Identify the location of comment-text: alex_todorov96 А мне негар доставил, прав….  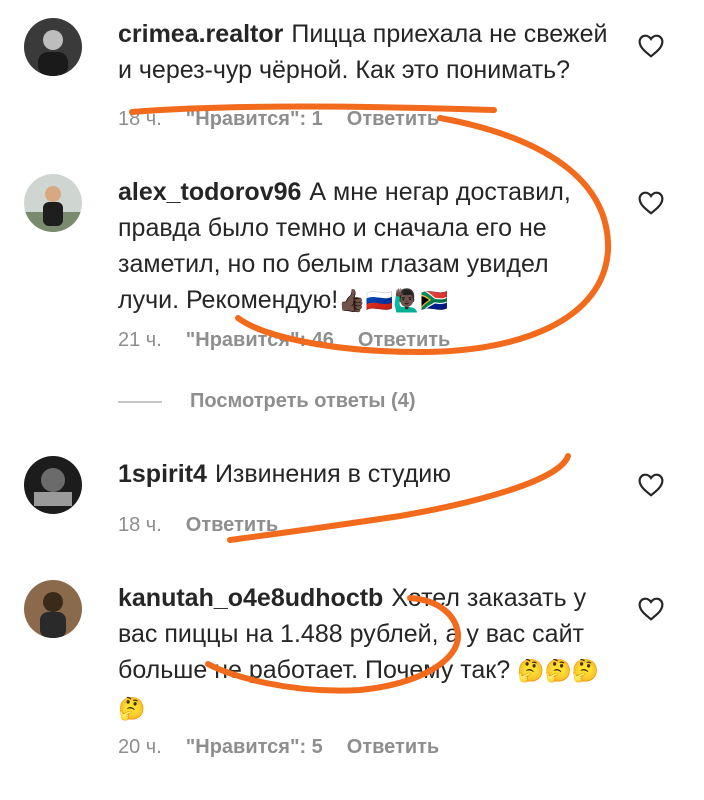
(366, 247).